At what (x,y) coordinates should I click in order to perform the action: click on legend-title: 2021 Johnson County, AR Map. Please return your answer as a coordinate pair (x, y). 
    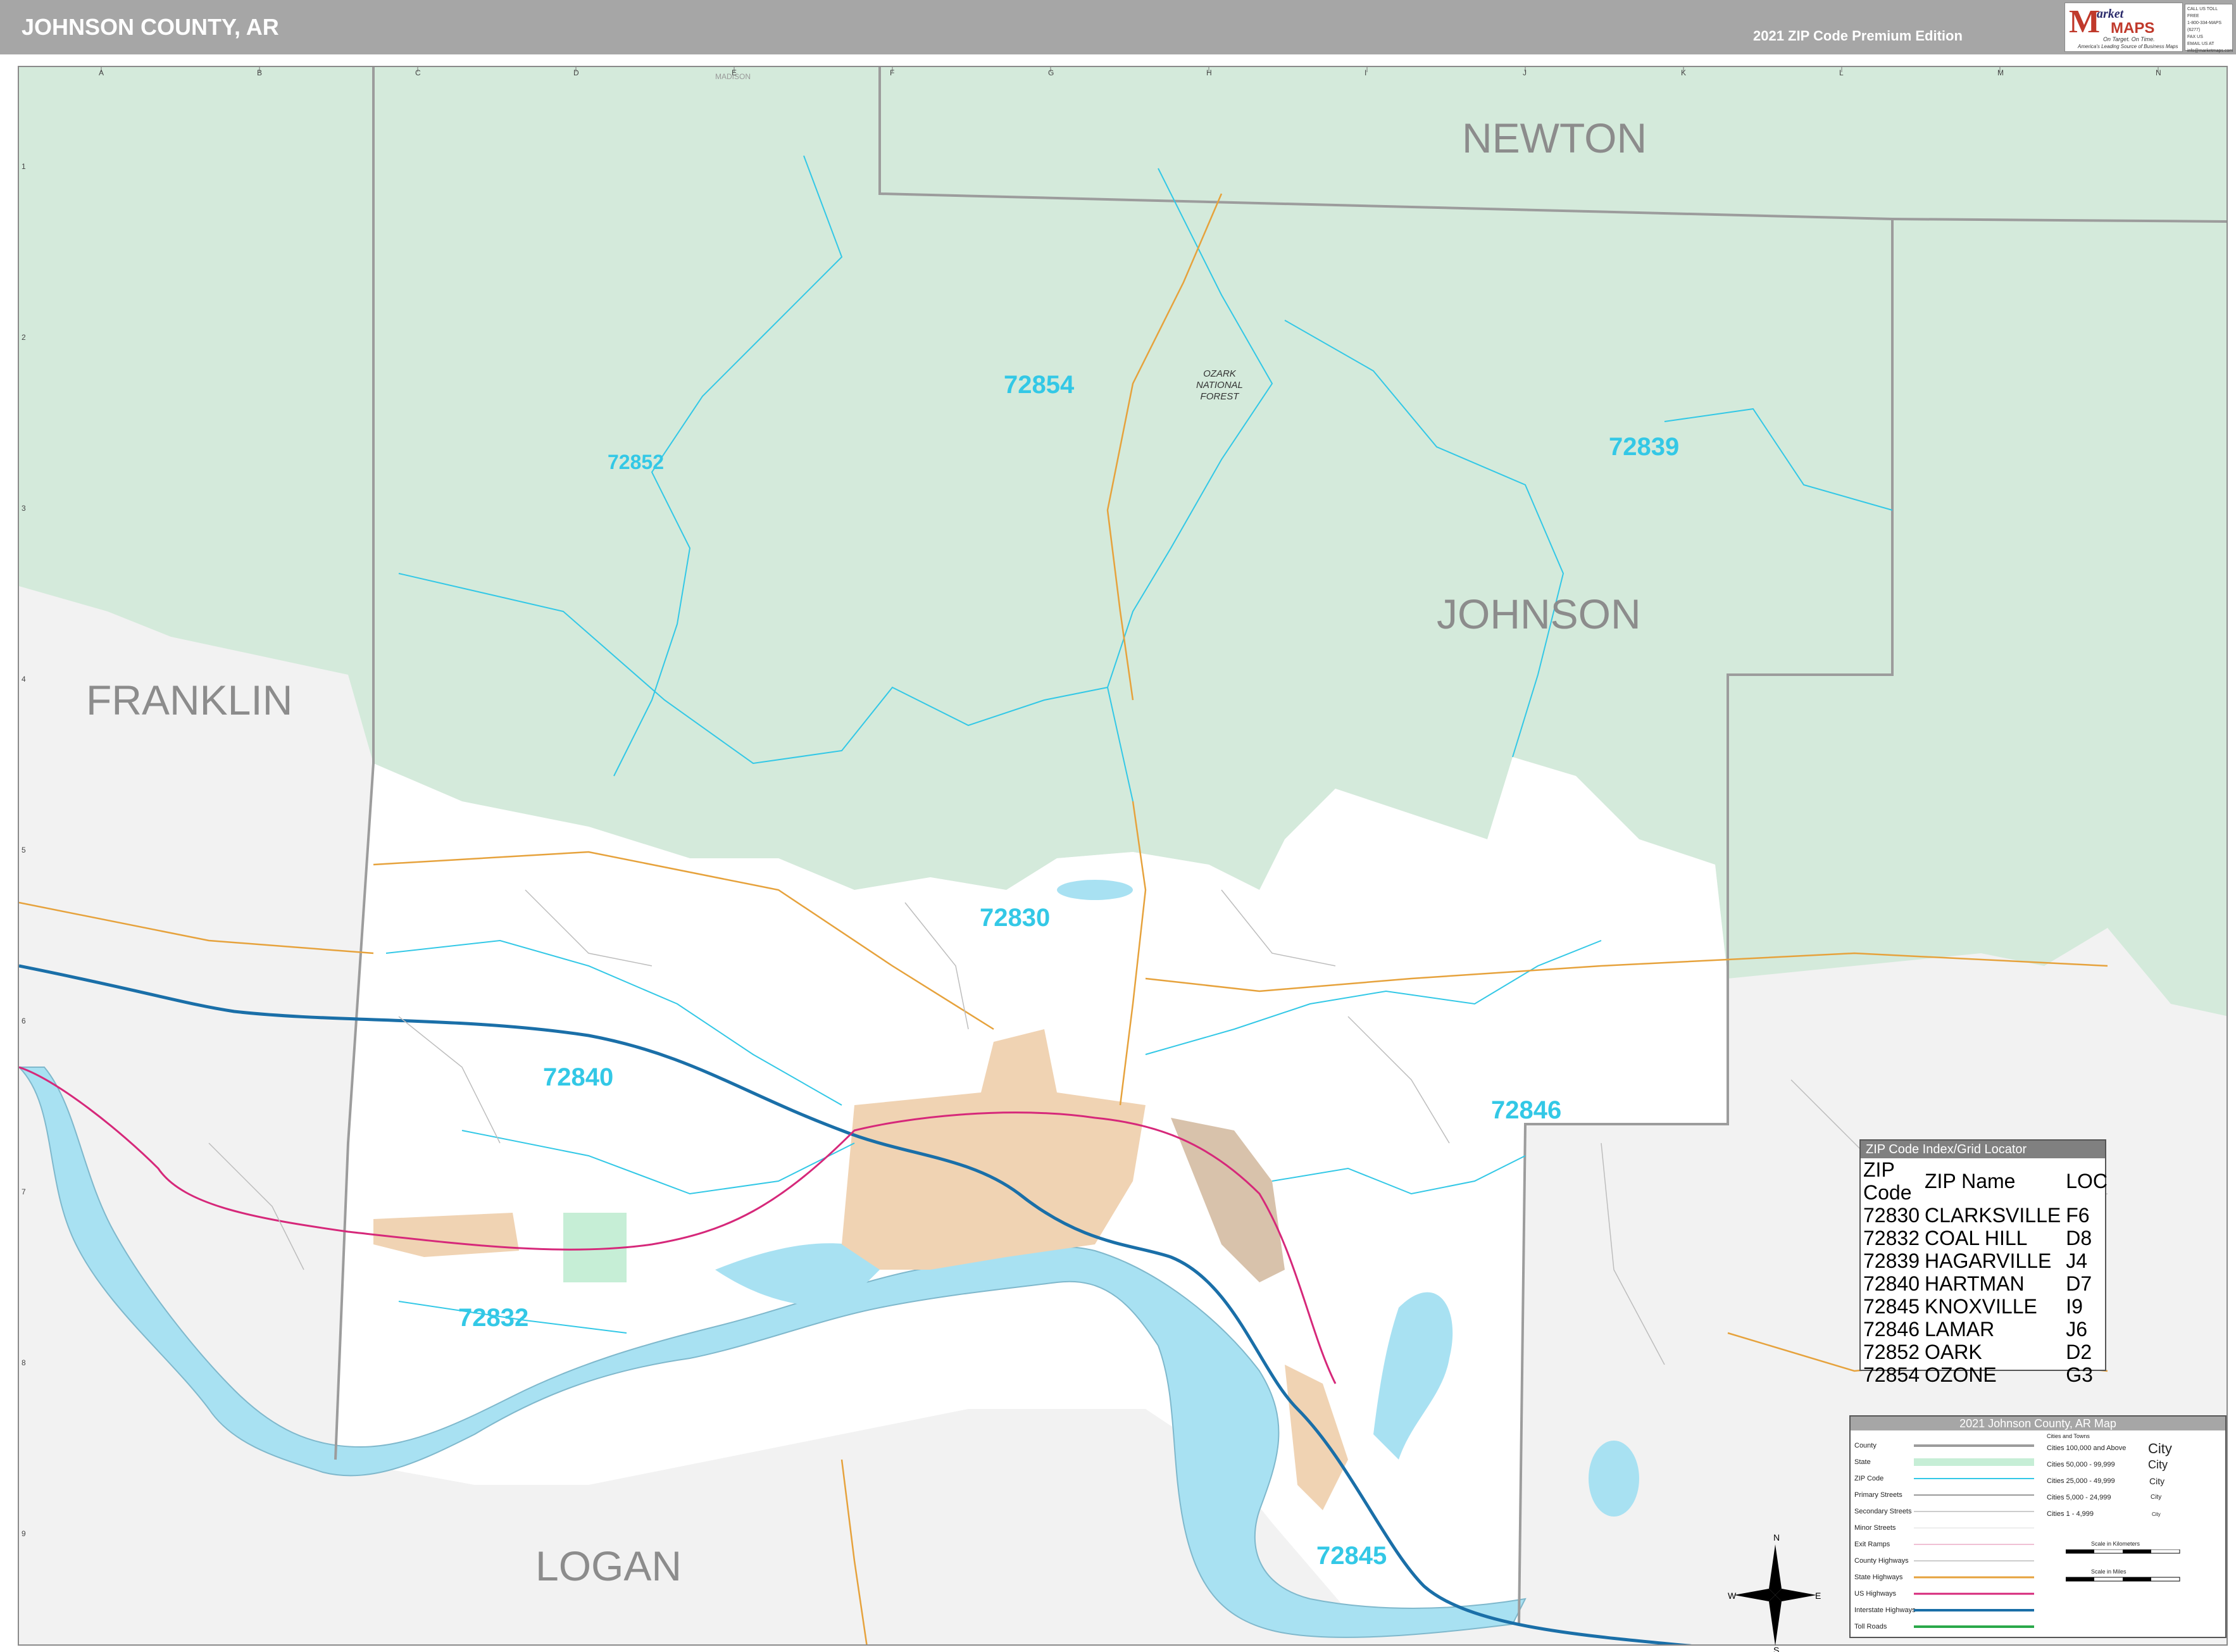
    Looking at the image, I should click on (2038, 1423).